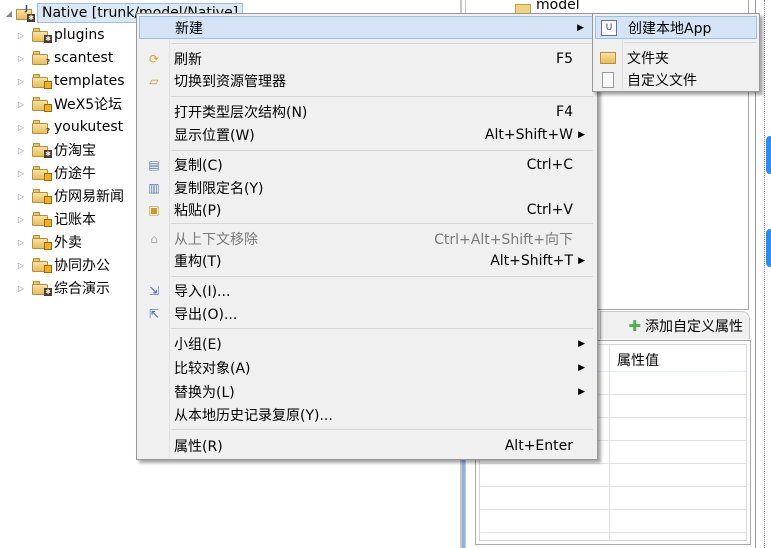 This screenshot has width=771, height=548. What do you see at coordinates (42, 35) in the screenshot?
I see `folder-icon: ✱` at bounding box center [42, 35].